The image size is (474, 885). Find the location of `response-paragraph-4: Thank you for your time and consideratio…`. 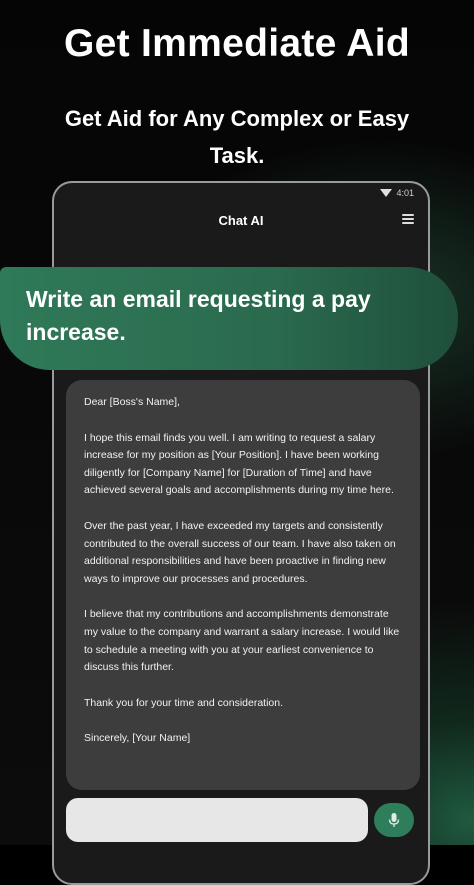

response-paragraph-4: Thank you for your time and consideratio… is located at coordinates (184, 702).